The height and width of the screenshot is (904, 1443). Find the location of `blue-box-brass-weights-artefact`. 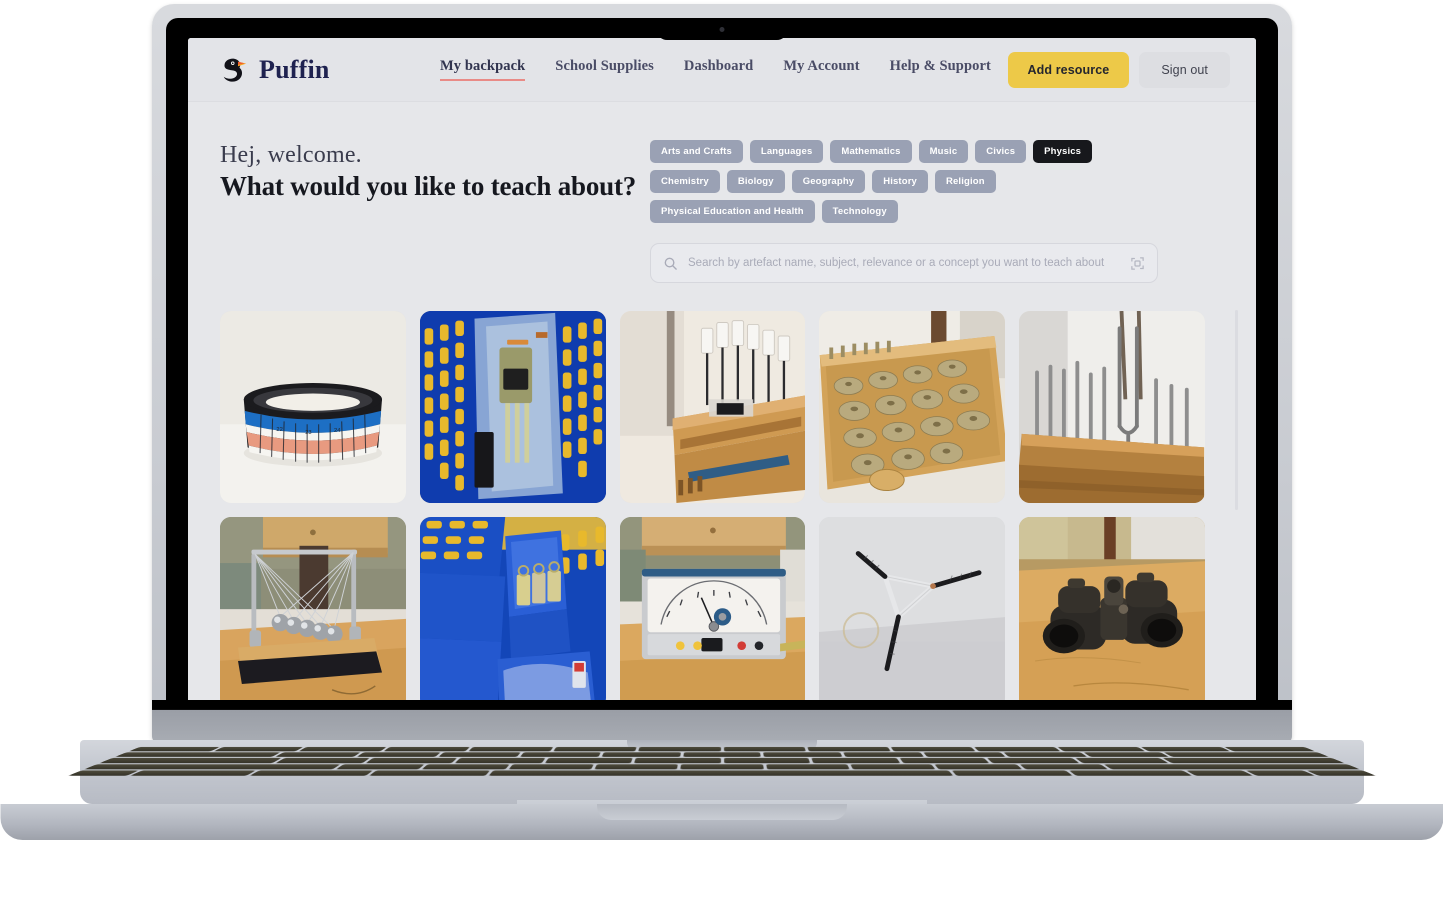

blue-box-brass-weights-artefact is located at coordinates (512, 613).